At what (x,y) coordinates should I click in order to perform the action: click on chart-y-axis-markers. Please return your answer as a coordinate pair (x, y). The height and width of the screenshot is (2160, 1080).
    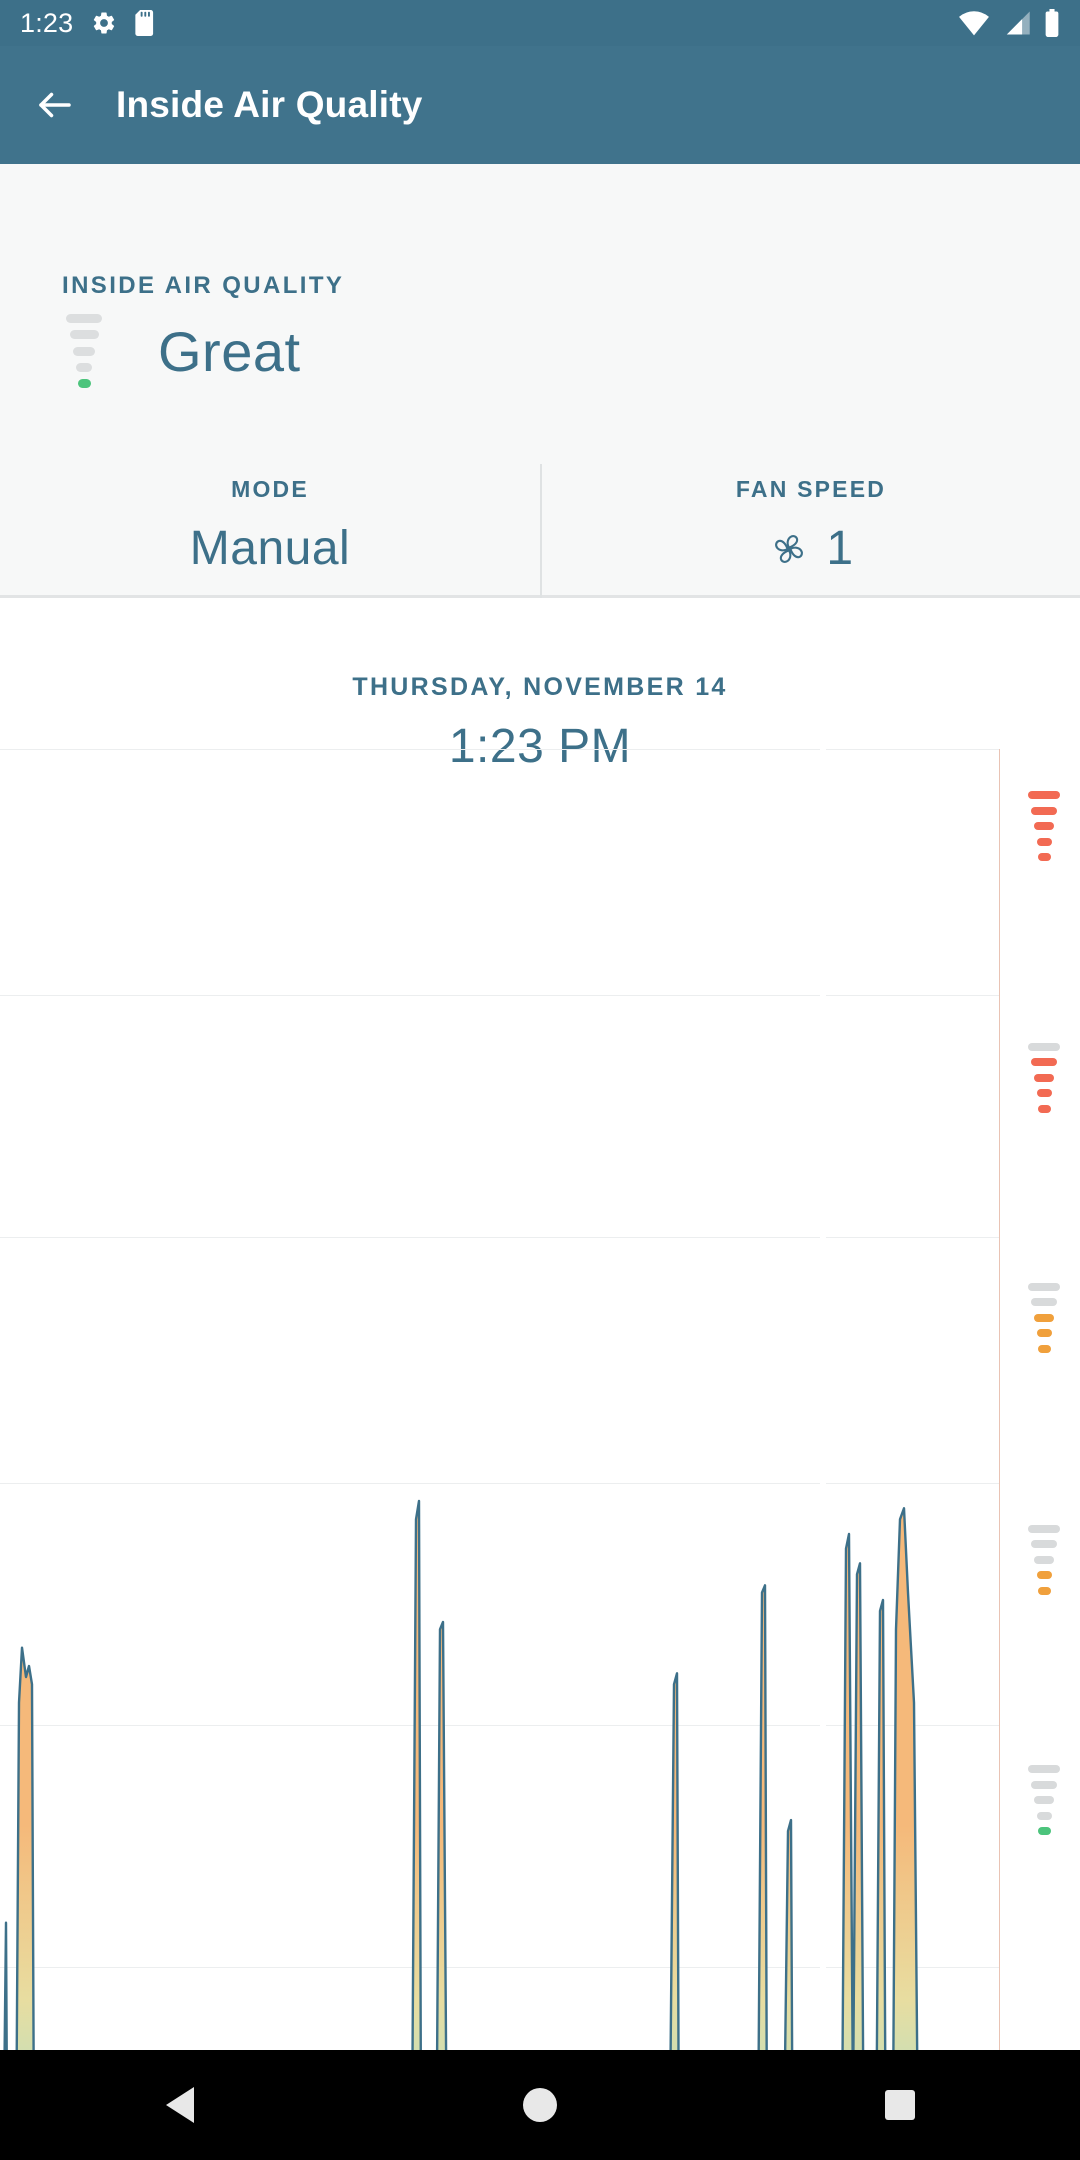
    Looking at the image, I should click on (1051, 1399).